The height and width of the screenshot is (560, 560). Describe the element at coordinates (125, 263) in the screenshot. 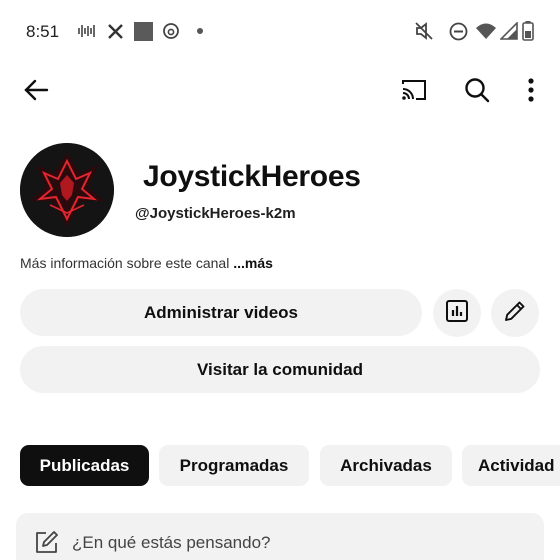

I see `about-text: Más información sobre este canal` at that location.